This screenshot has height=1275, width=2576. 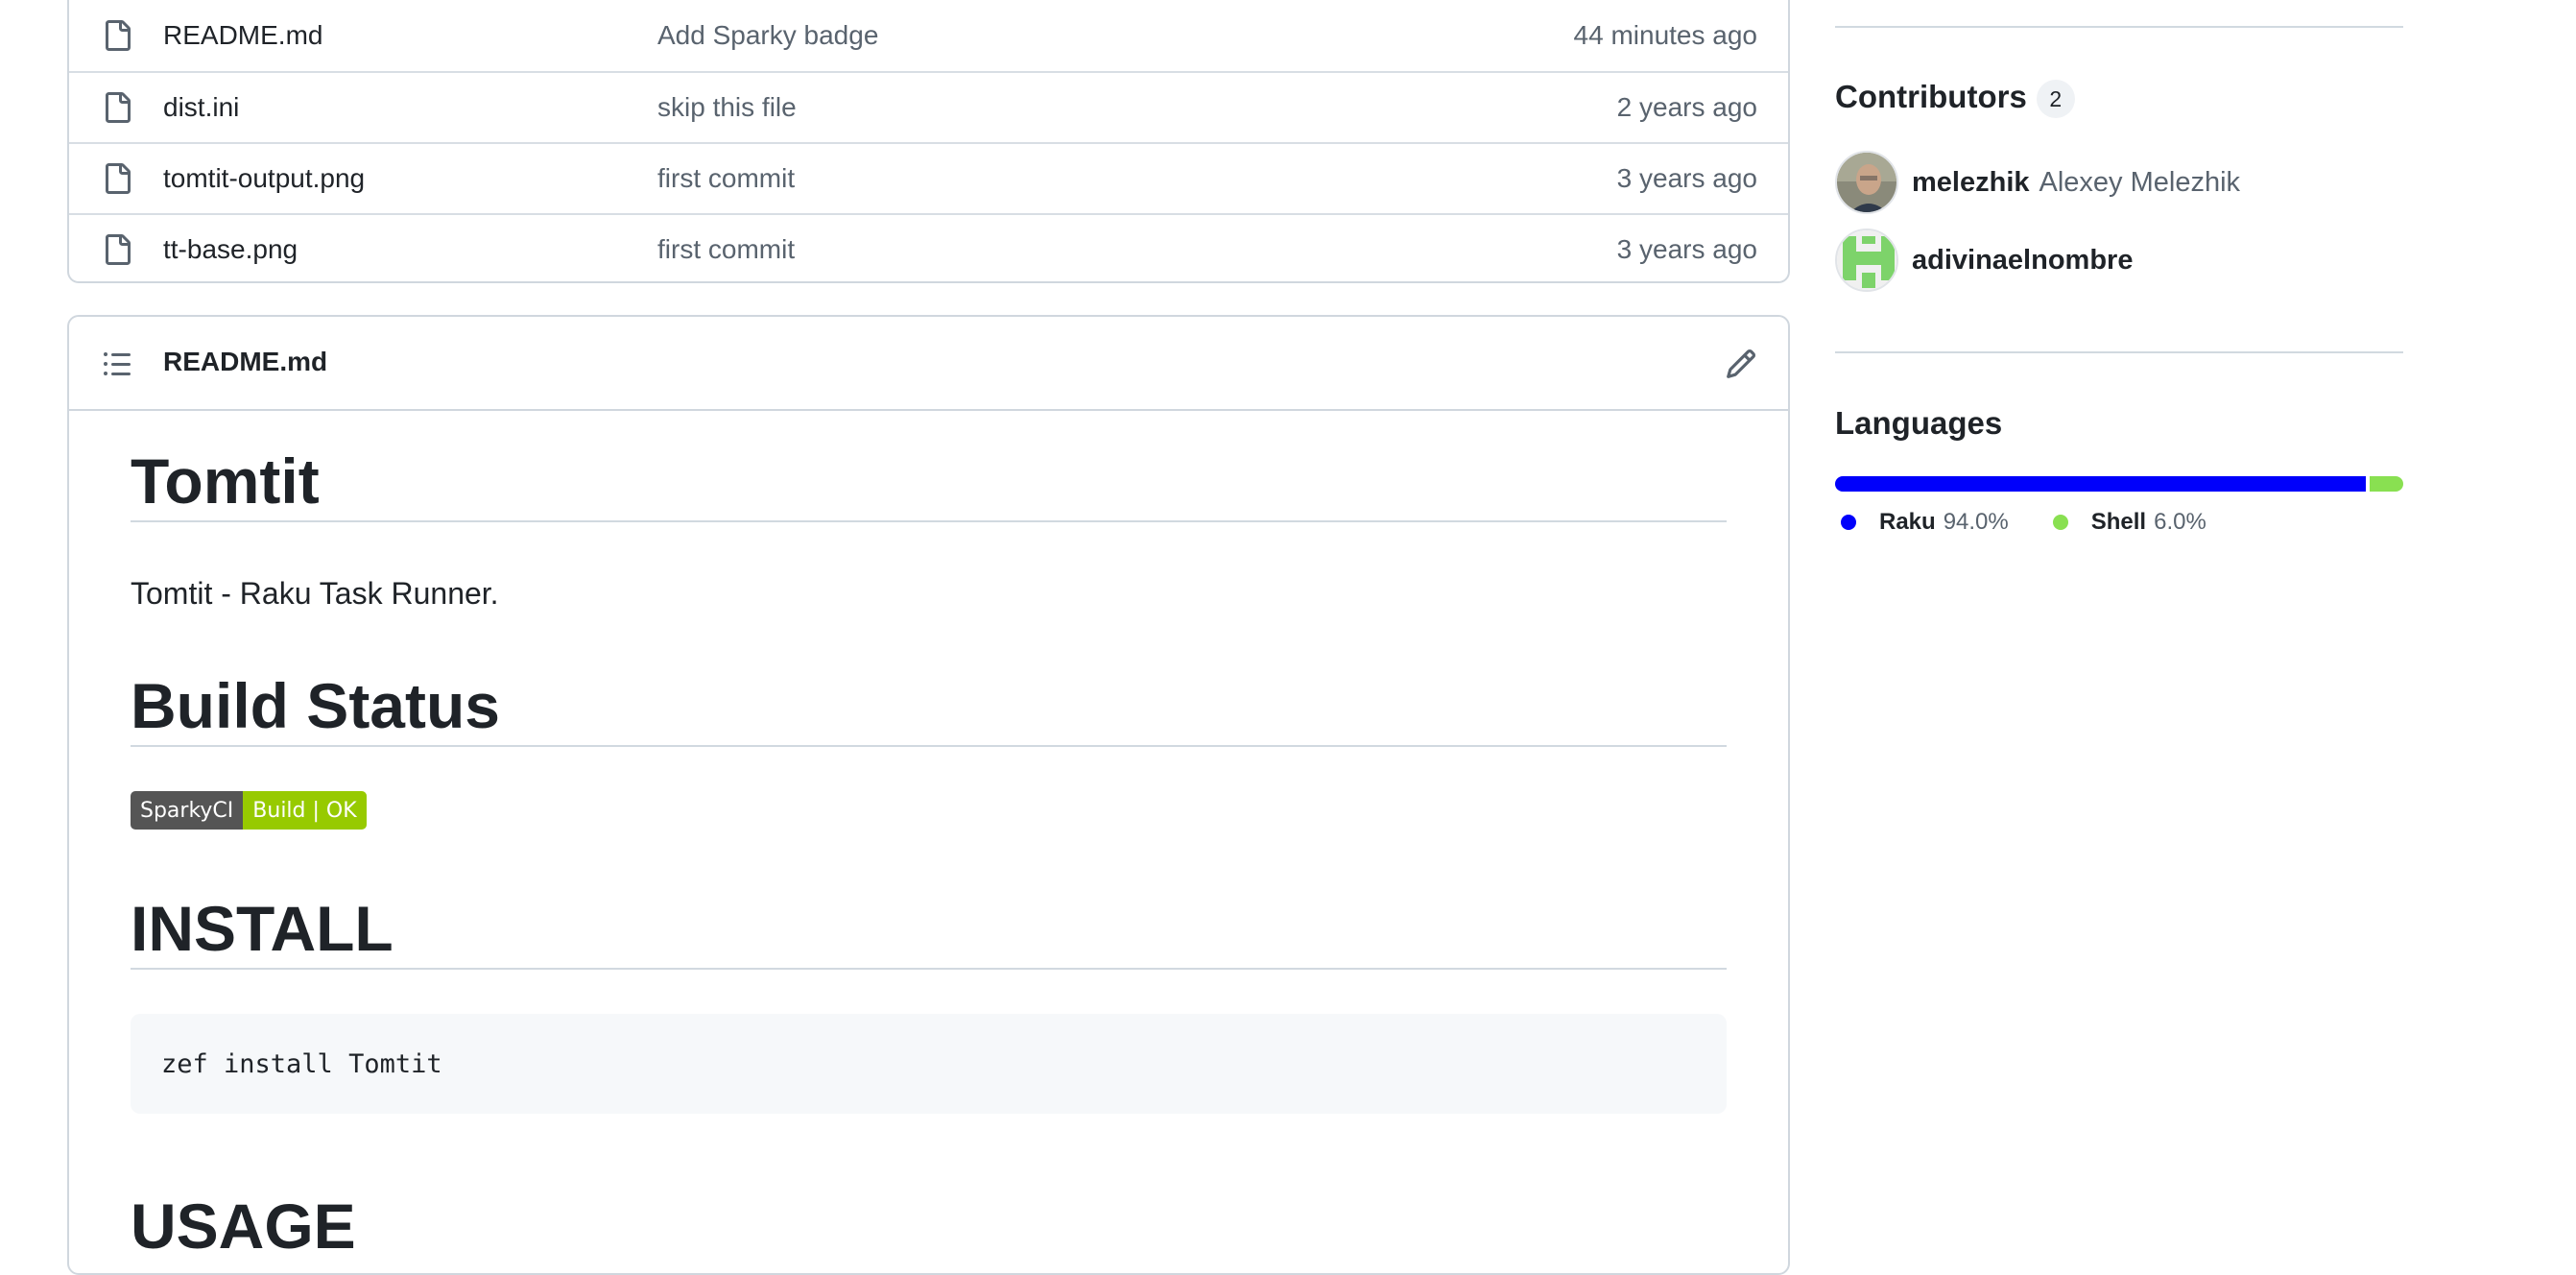 I want to click on install-heading: INSTALL, so click(x=929, y=933).